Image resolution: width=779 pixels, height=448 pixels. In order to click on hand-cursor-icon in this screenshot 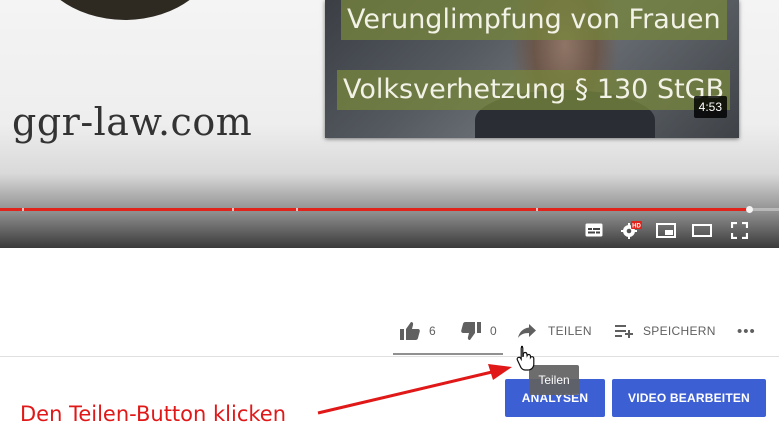, I will do `click(525, 358)`.